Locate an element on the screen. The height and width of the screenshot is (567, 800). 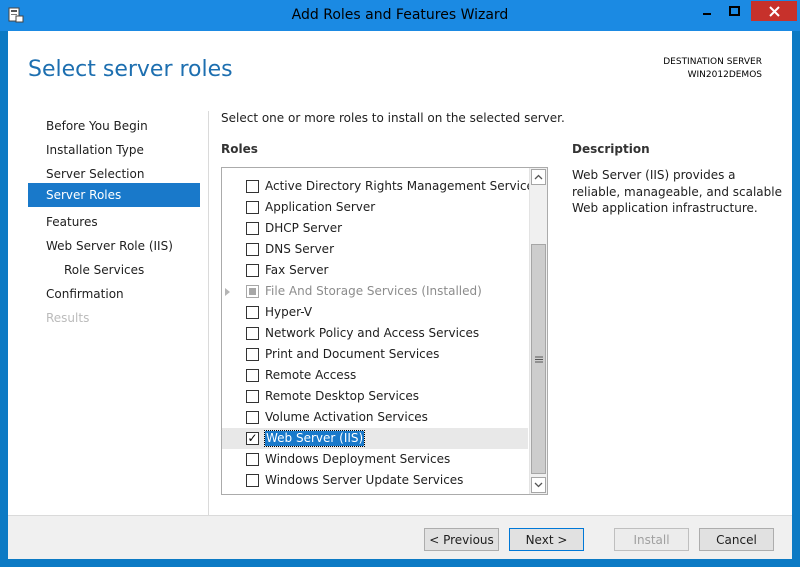
nav-divider is located at coordinates (208, 313).